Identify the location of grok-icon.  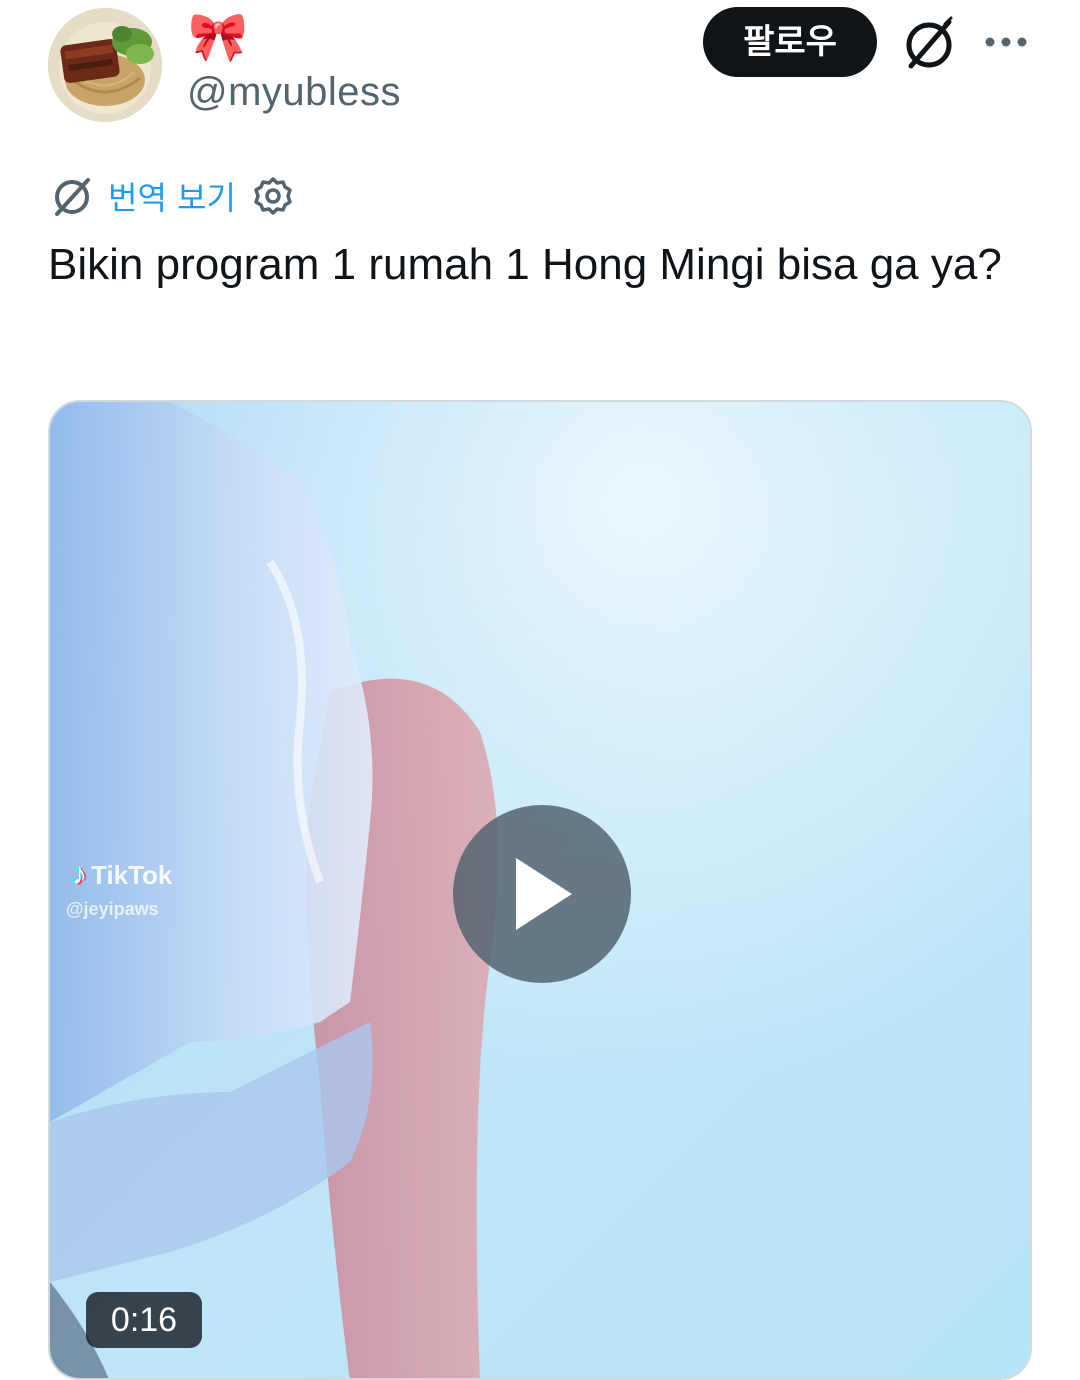
(929, 44).